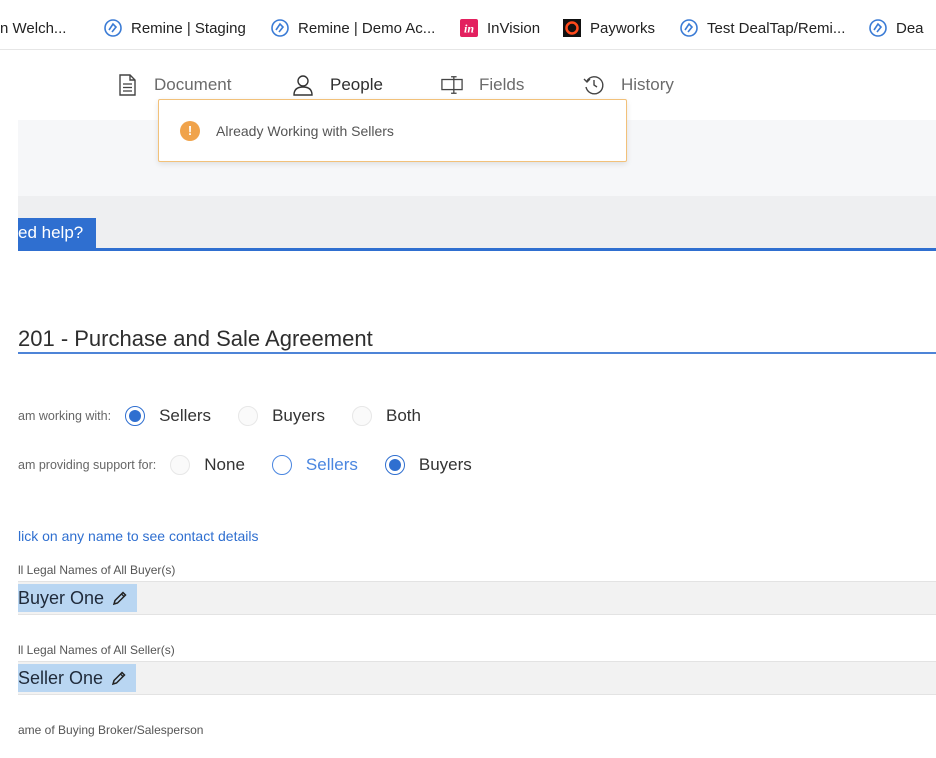 Image resolution: width=936 pixels, height=758 pixels. Describe the element at coordinates (477, 353) in the screenshot. I see `title-underline` at that location.